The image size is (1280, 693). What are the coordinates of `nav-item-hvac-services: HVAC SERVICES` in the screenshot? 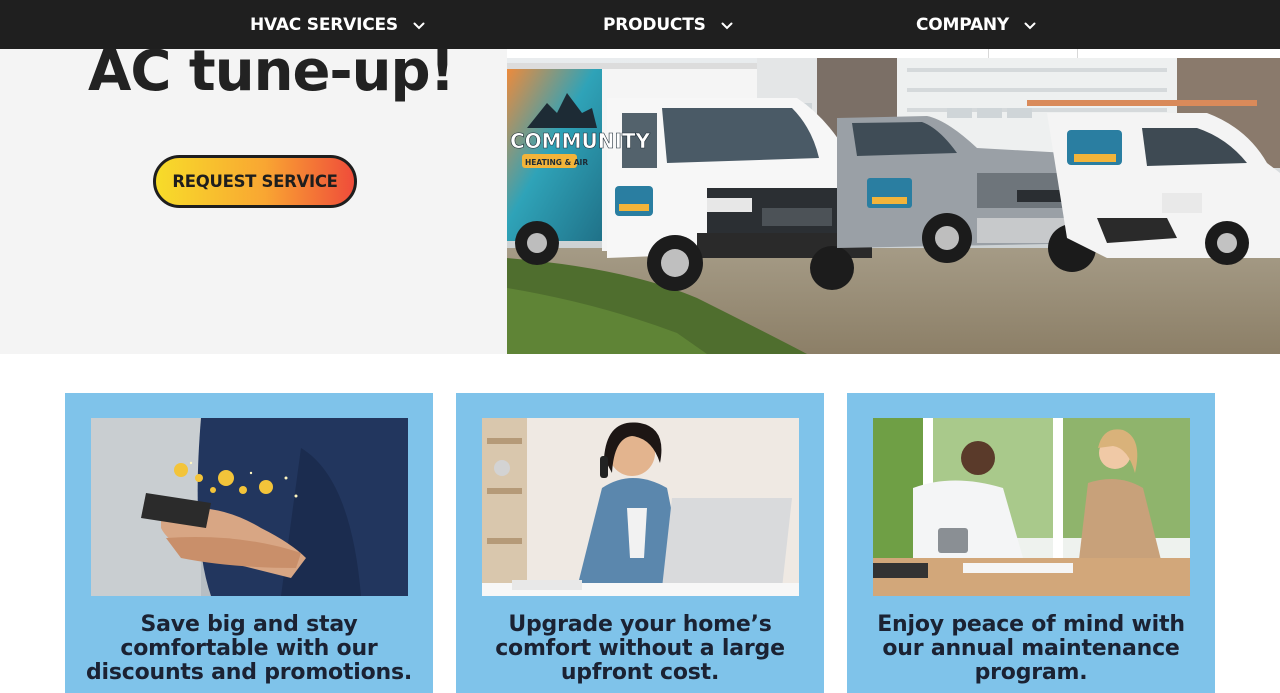 It's located at (338, 24).